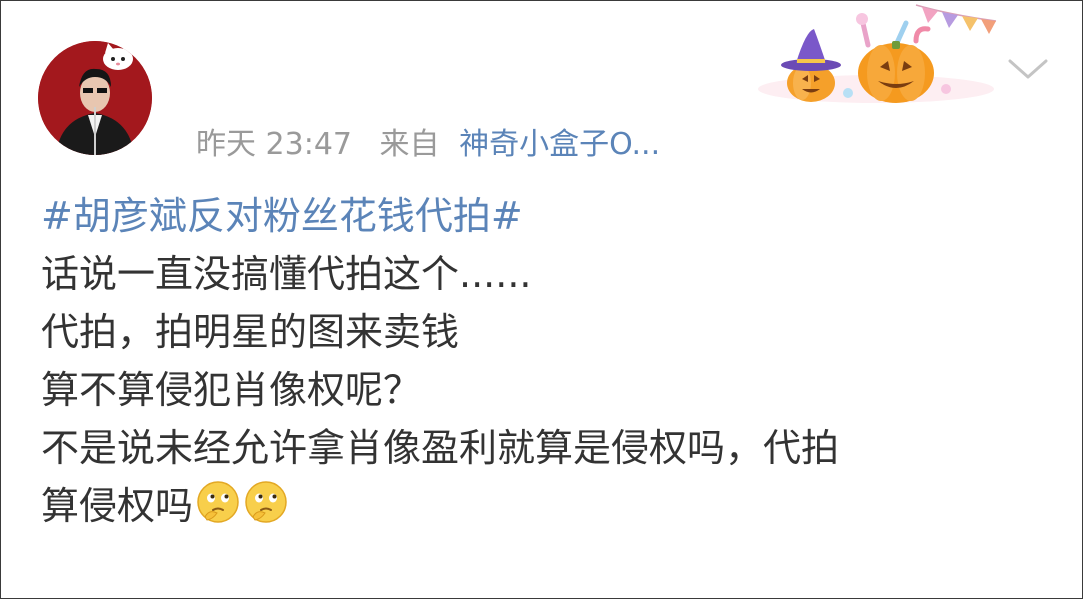 This screenshot has height=599, width=1083. What do you see at coordinates (878, 56) in the screenshot?
I see `halloween-decoration-icon` at bounding box center [878, 56].